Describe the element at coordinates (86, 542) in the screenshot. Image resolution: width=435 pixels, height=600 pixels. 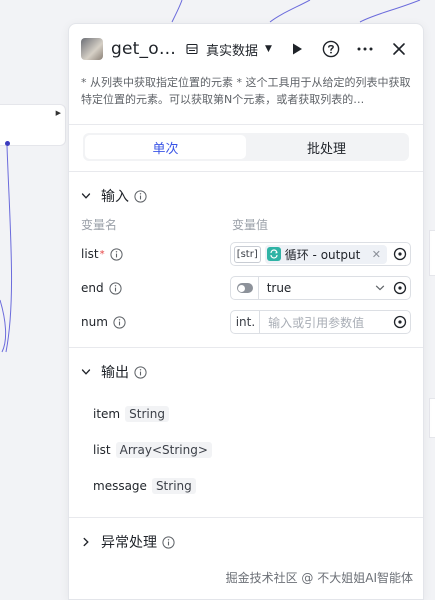
I see `chevron-right-icon` at that location.